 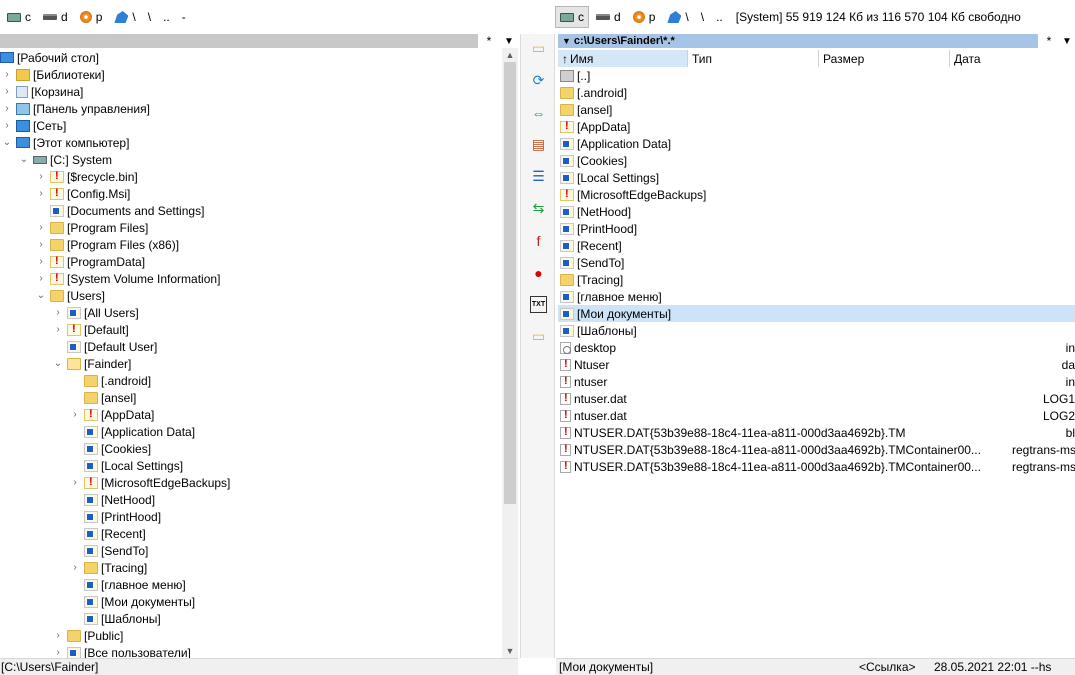 I want to click on font-icon: f, so click(x=538, y=240).